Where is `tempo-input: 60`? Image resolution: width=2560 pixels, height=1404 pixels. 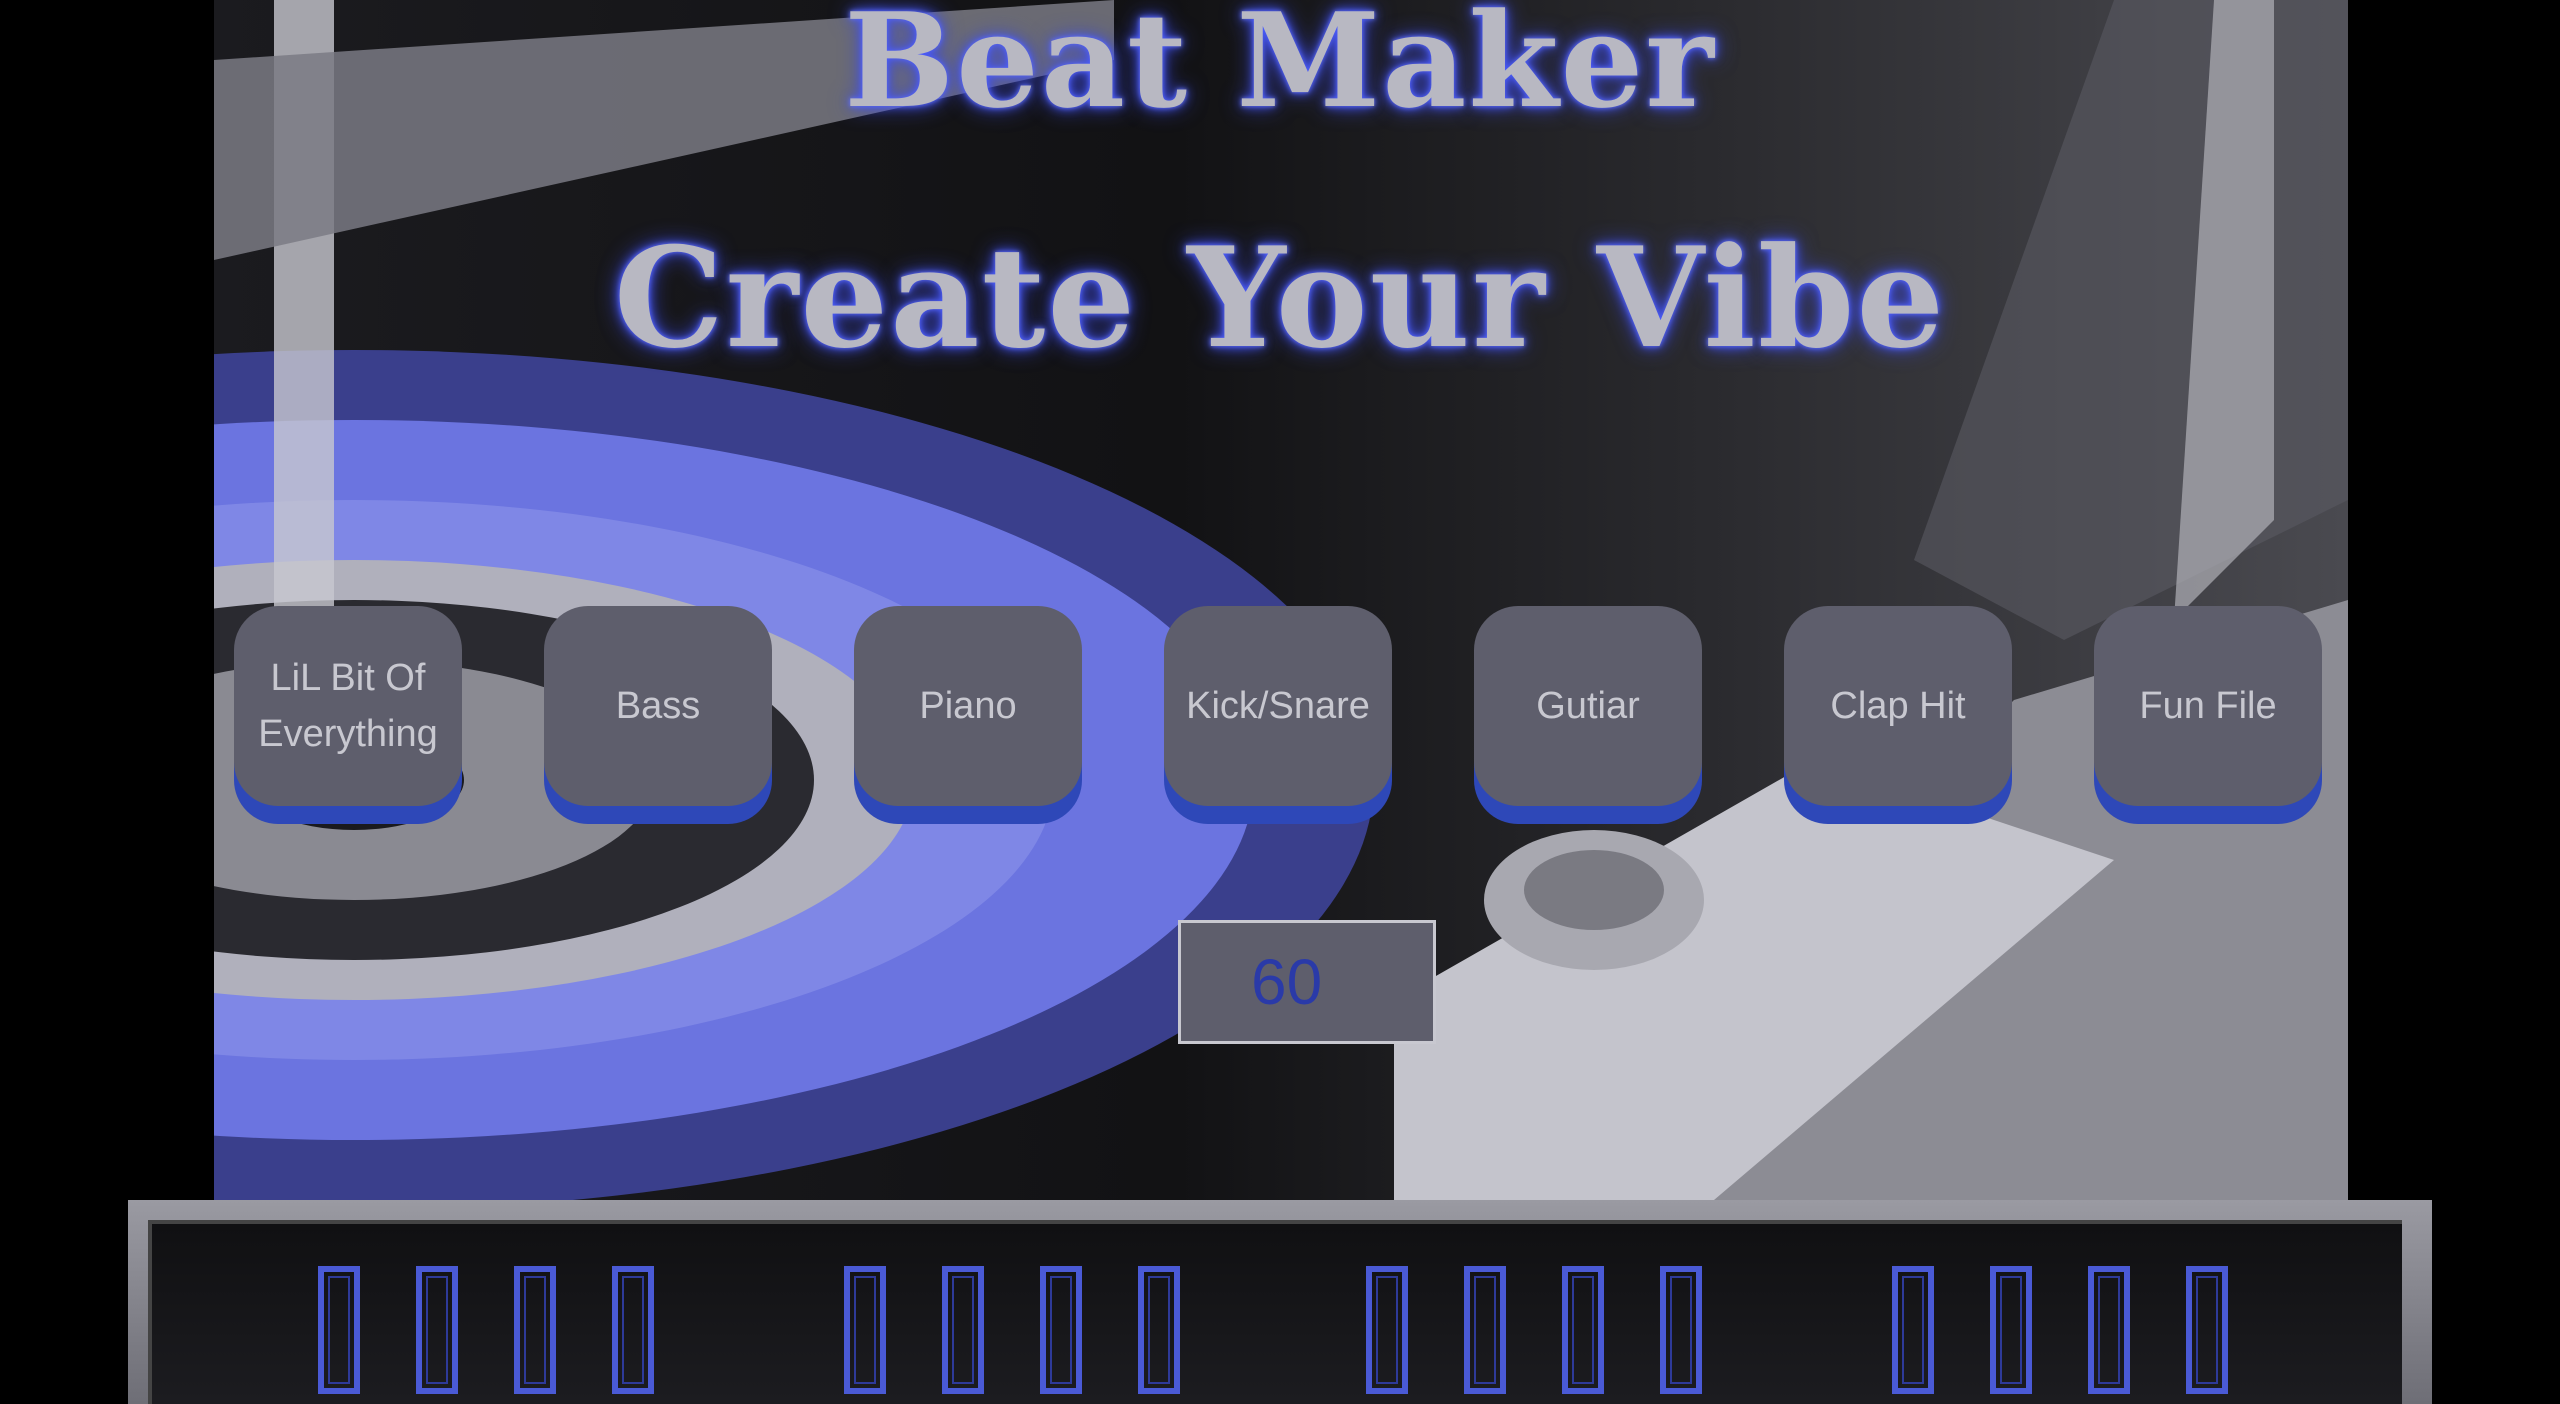 tempo-input: 60 is located at coordinates (1307, 982).